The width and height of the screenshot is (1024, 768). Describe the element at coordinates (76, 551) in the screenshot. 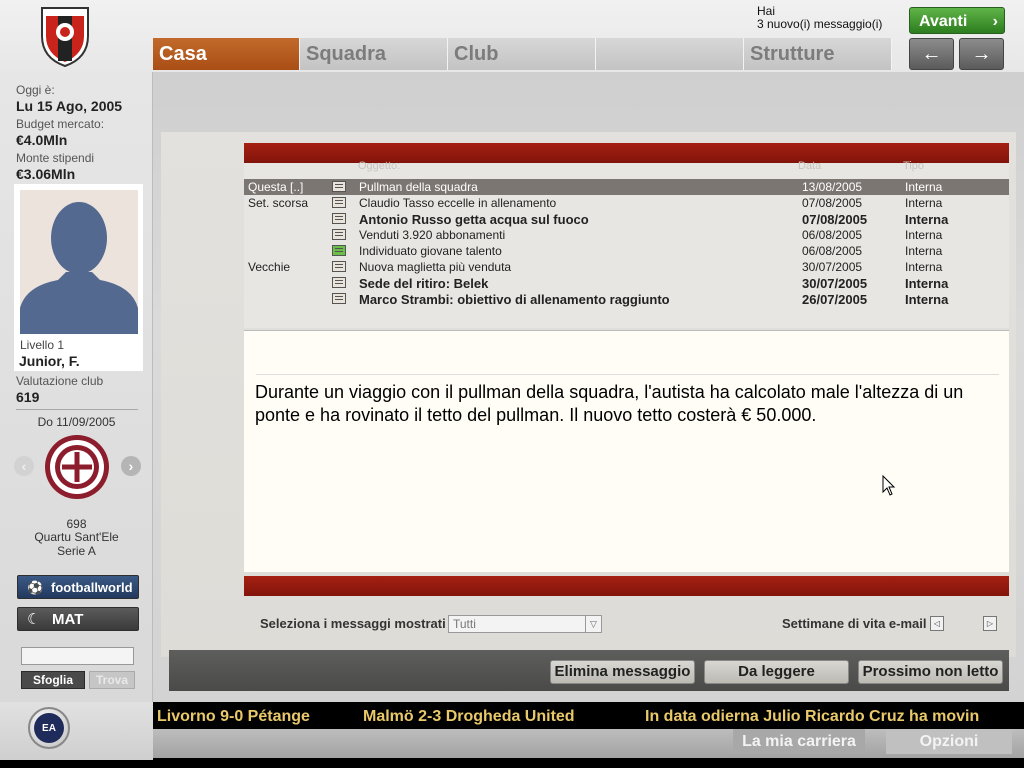

I see `opponent-league: Serie A` at that location.